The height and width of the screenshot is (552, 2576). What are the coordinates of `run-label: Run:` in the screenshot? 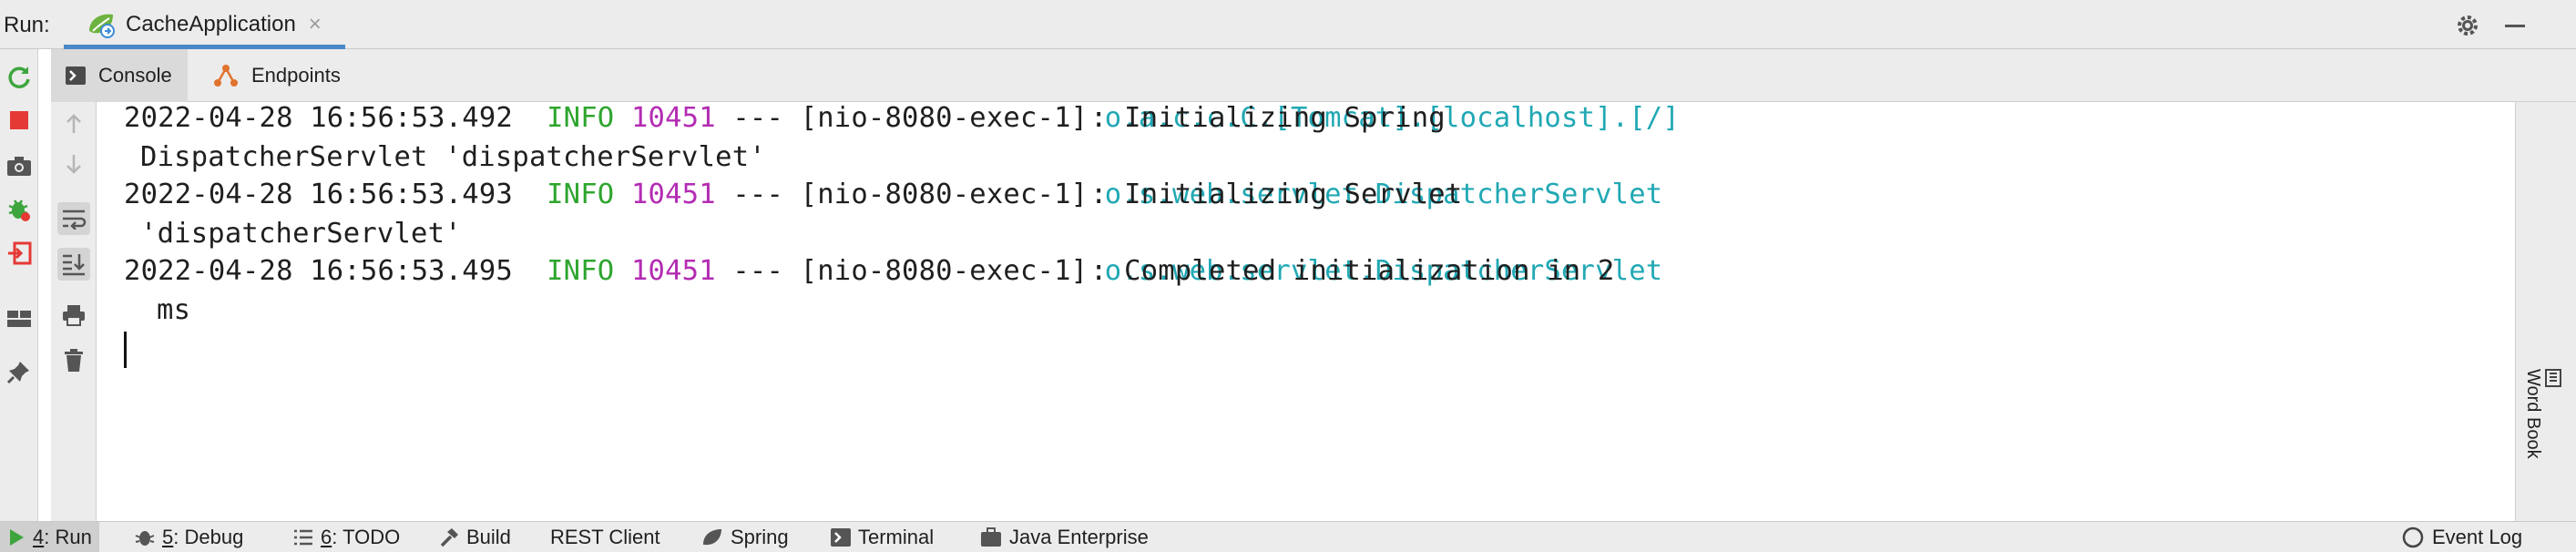 It's located at (27, 25).